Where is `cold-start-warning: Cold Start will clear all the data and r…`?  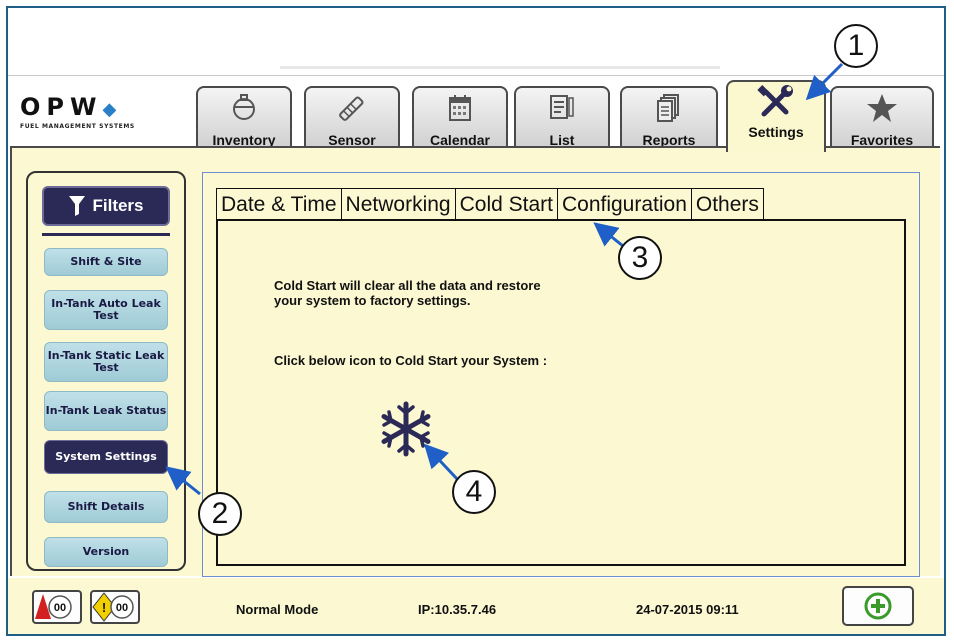
cold-start-warning: Cold Start will clear all the data and r… is located at coordinates (464, 293).